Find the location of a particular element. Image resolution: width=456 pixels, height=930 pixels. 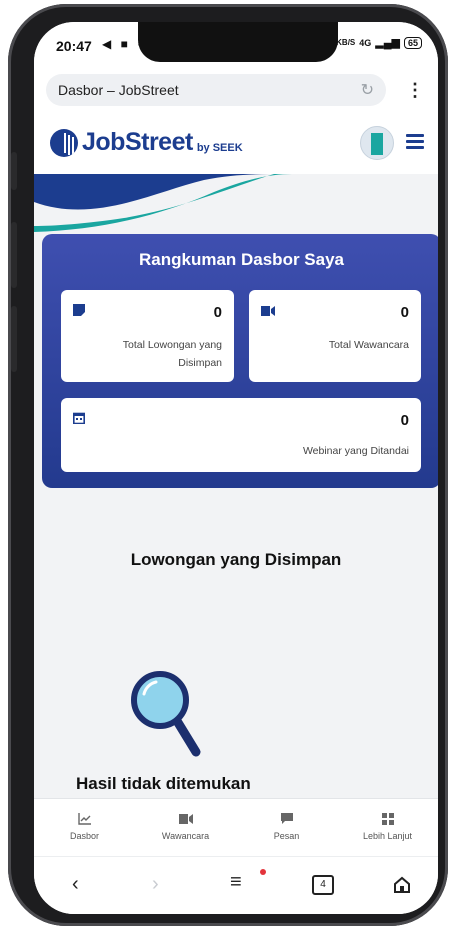

logo-suffix: by SEEK is located at coordinates (219, 147).